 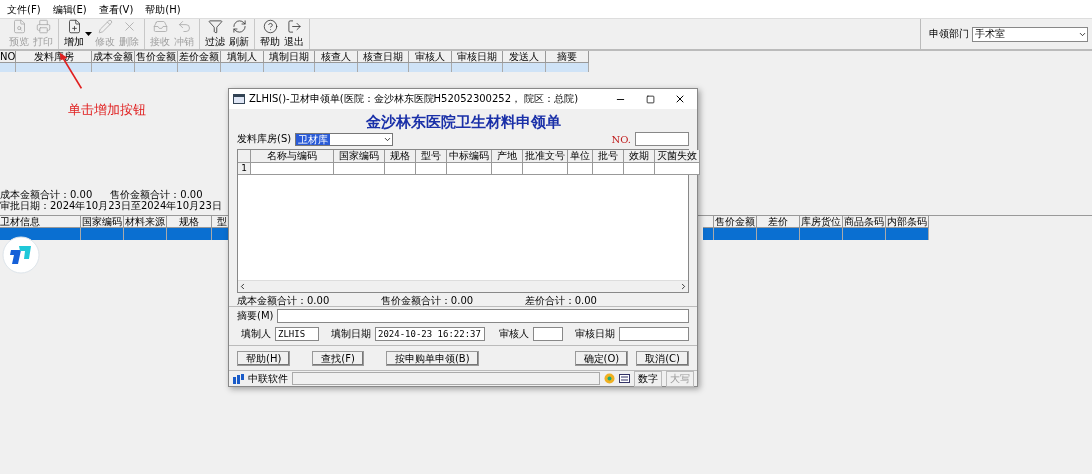 I want to click on column-header: 型号, so click(x=431, y=156).